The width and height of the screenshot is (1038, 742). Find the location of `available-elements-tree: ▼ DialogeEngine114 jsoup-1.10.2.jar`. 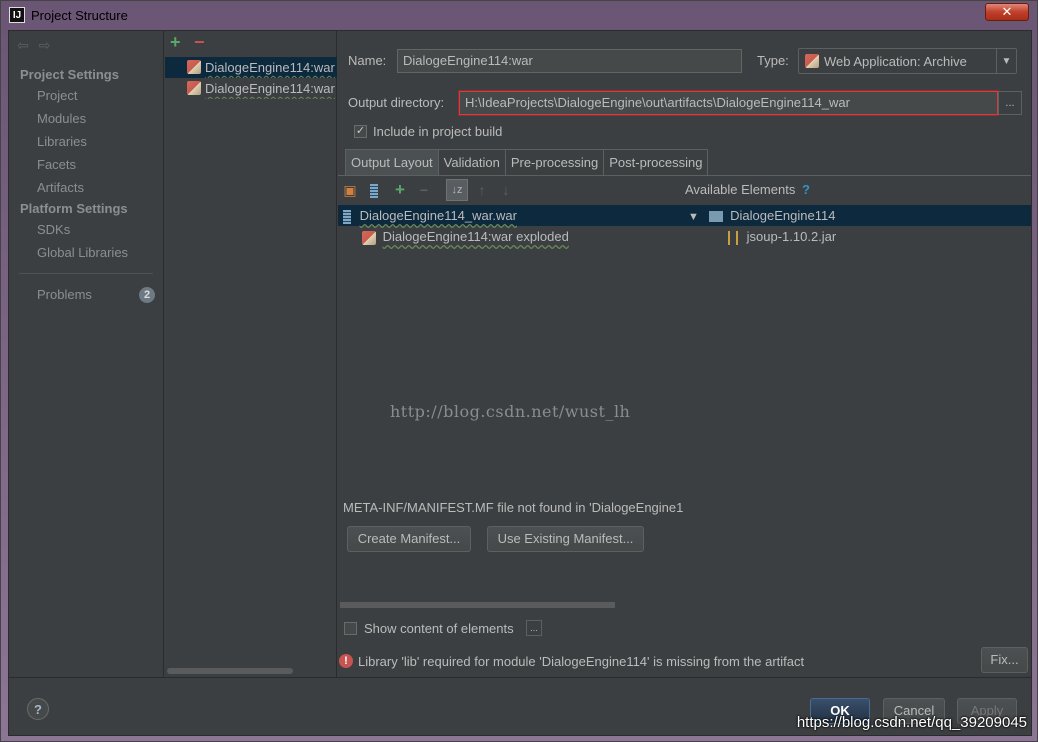

available-elements-tree: ▼ DialogeEngine114 jsoup-1.10.2.jar is located at coordinates (857, 349).